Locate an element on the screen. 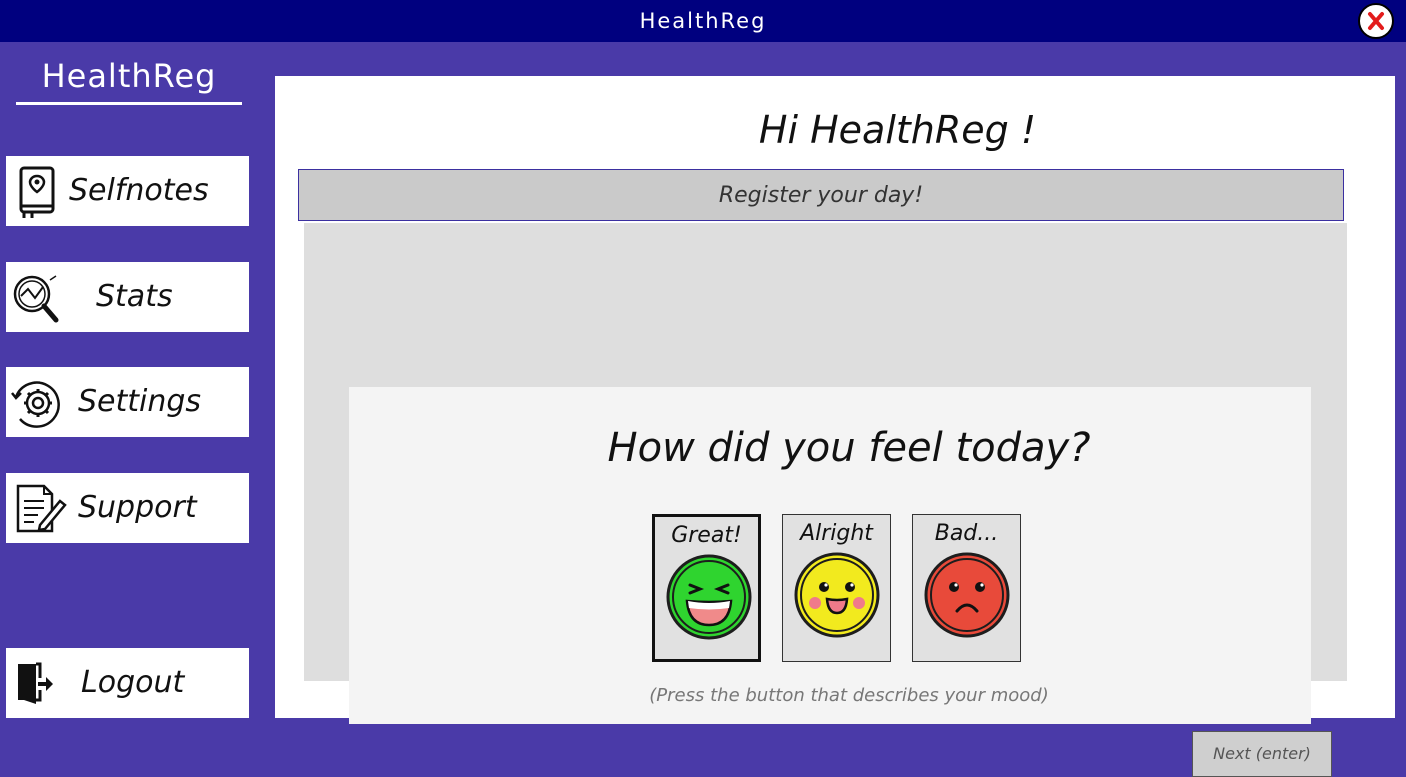  mood-great-button: Great! is located at coordinates (706, 588).